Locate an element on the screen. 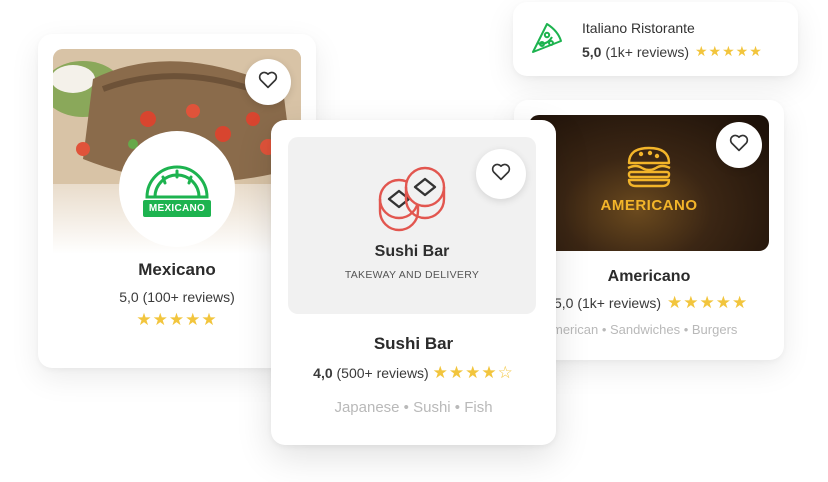 Image resolution: width=828 pixels, height=482 pixels. logo-label: MEXICANO is located at coordinates (177, 208).